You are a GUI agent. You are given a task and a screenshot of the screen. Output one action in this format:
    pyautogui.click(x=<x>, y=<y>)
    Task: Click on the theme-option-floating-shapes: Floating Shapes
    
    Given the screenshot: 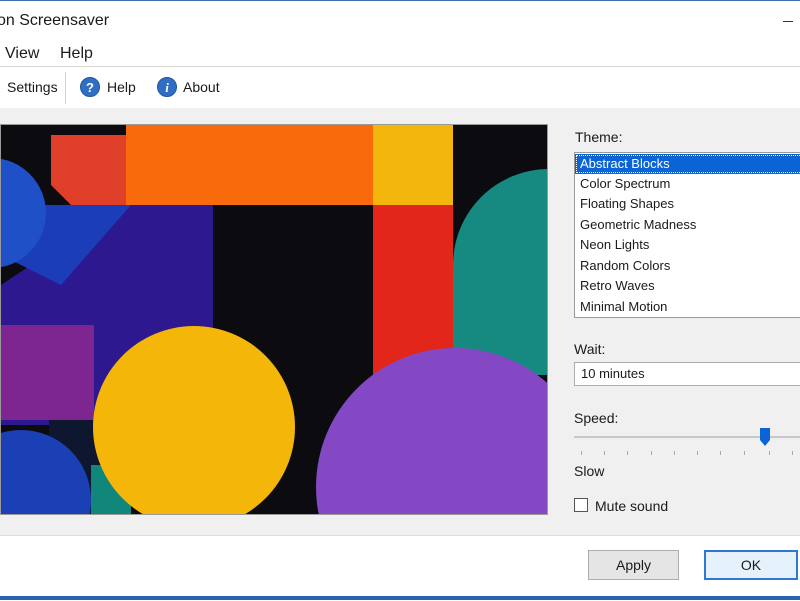 What is the action you would take?
    pyautogui.click(x=687, y=204)
    